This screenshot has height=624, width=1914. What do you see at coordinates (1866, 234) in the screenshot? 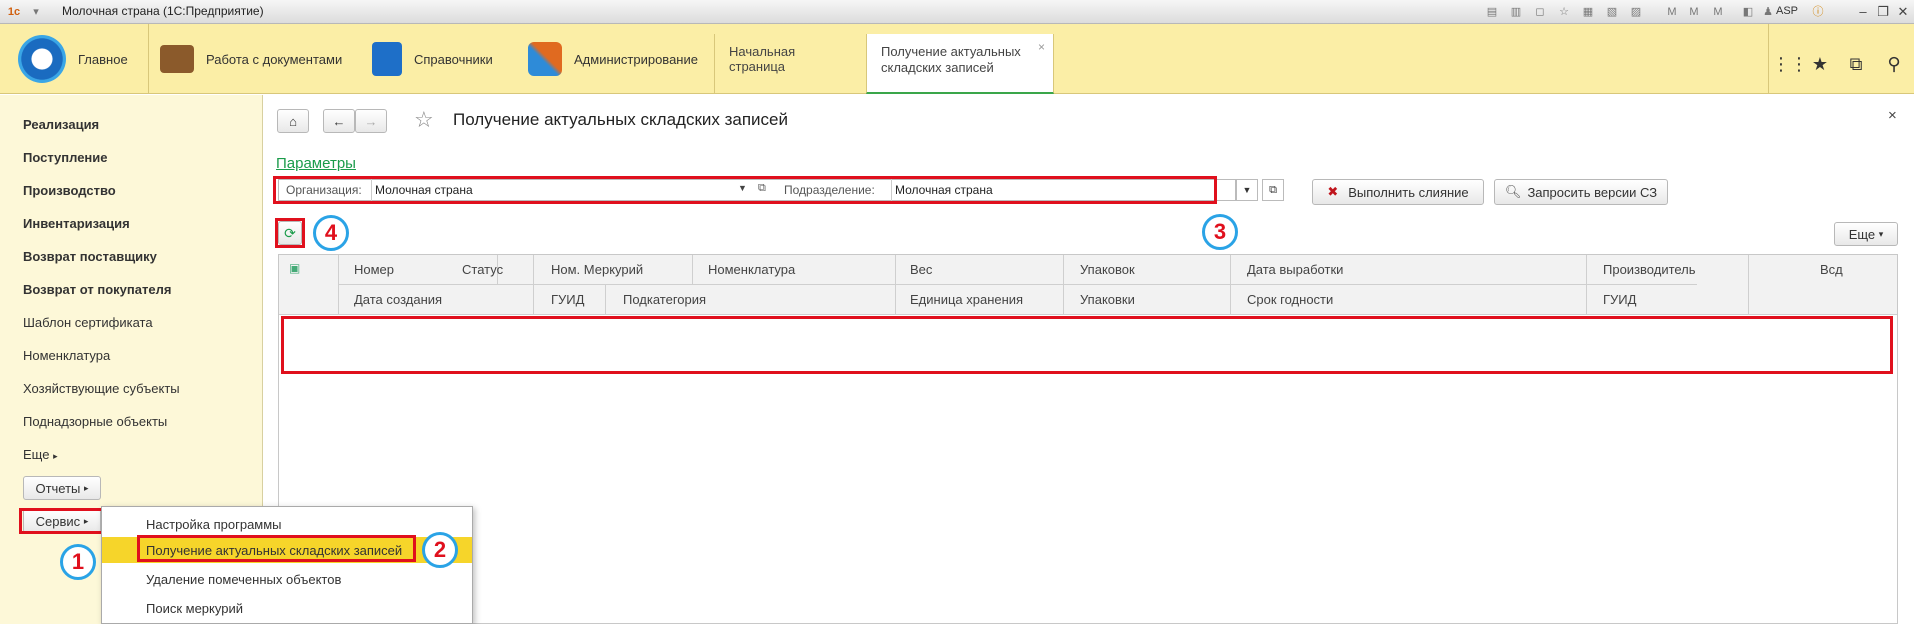
I see `more-button: Еще ▾` at bounding box center [1866, 234].